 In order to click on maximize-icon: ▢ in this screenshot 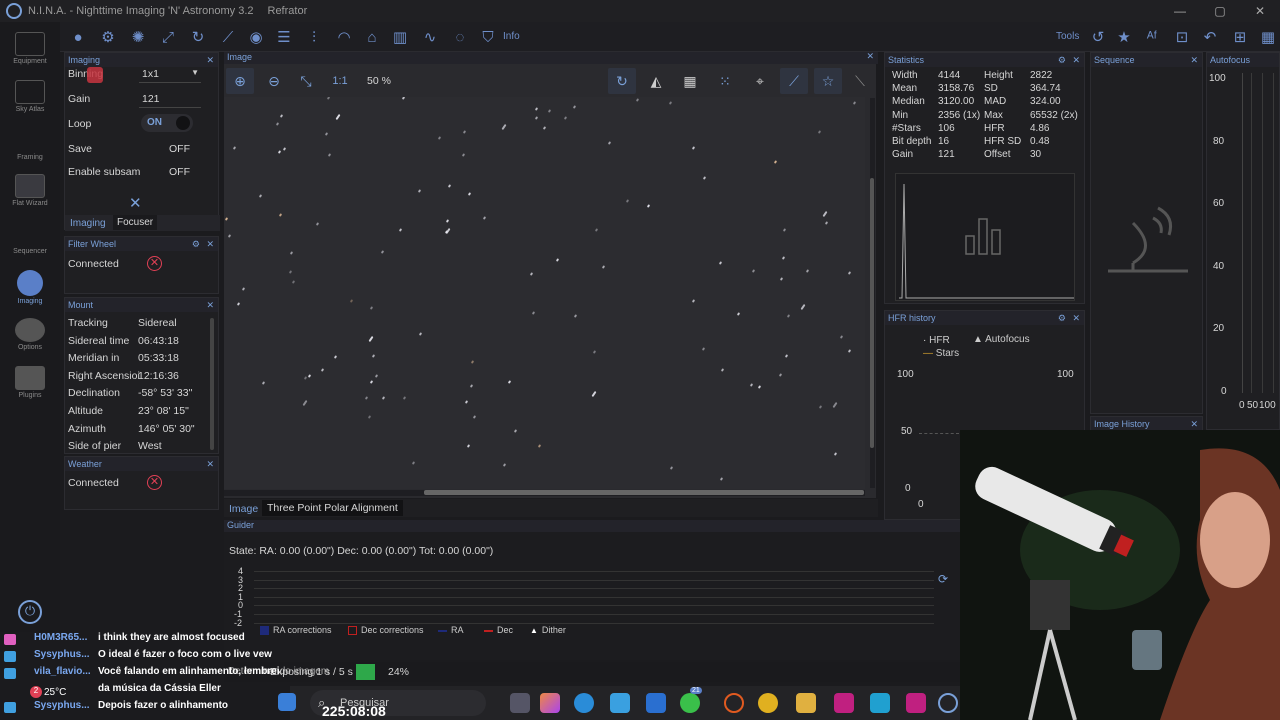, I will do `click(1220, 11)`.